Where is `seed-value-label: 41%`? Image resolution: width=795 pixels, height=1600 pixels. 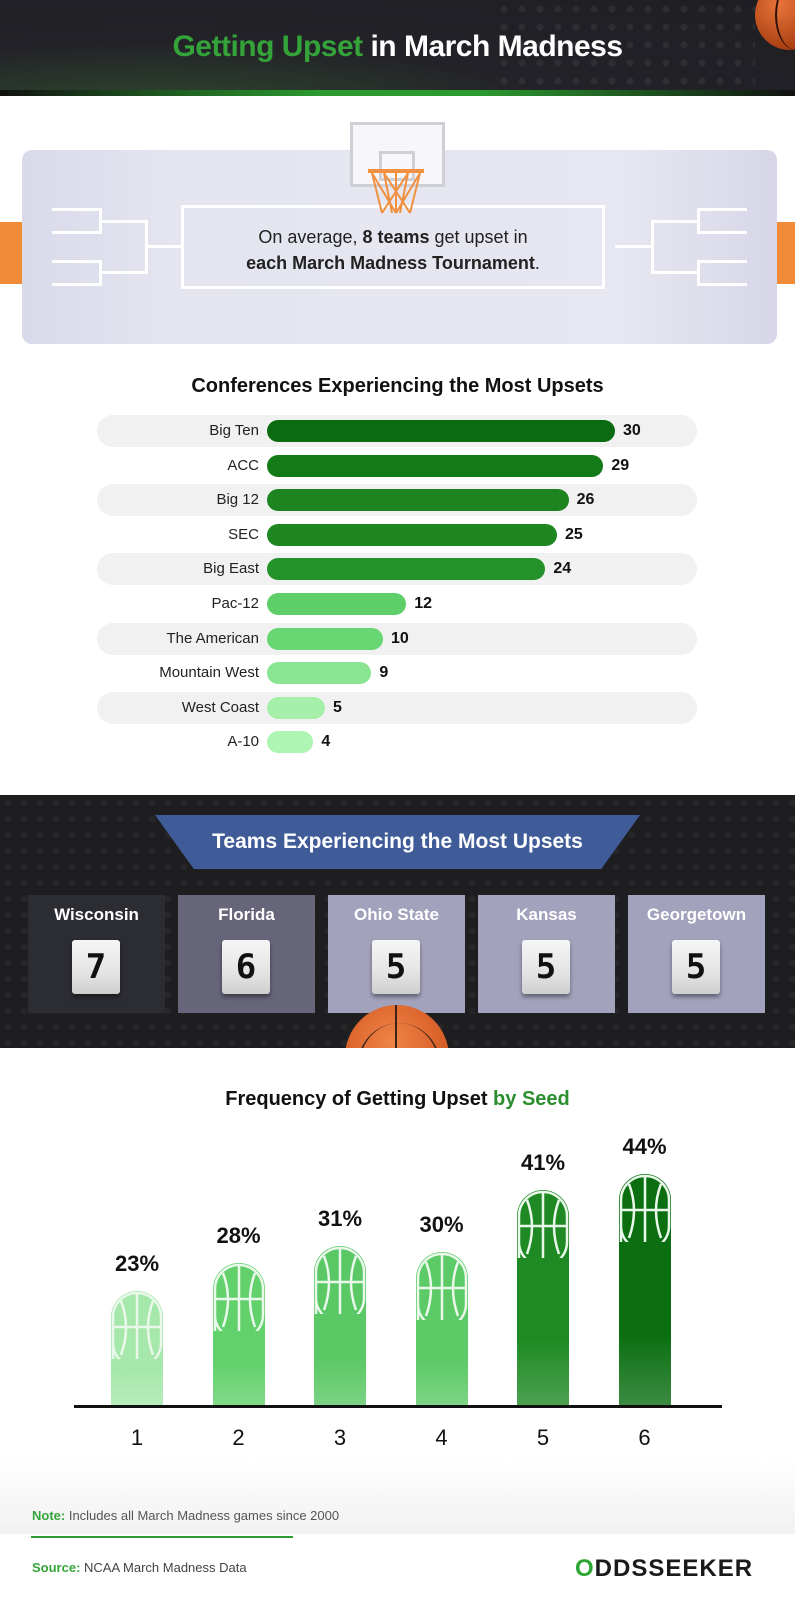
seed-value-label: 41% is located at coordinates (543, 1163).